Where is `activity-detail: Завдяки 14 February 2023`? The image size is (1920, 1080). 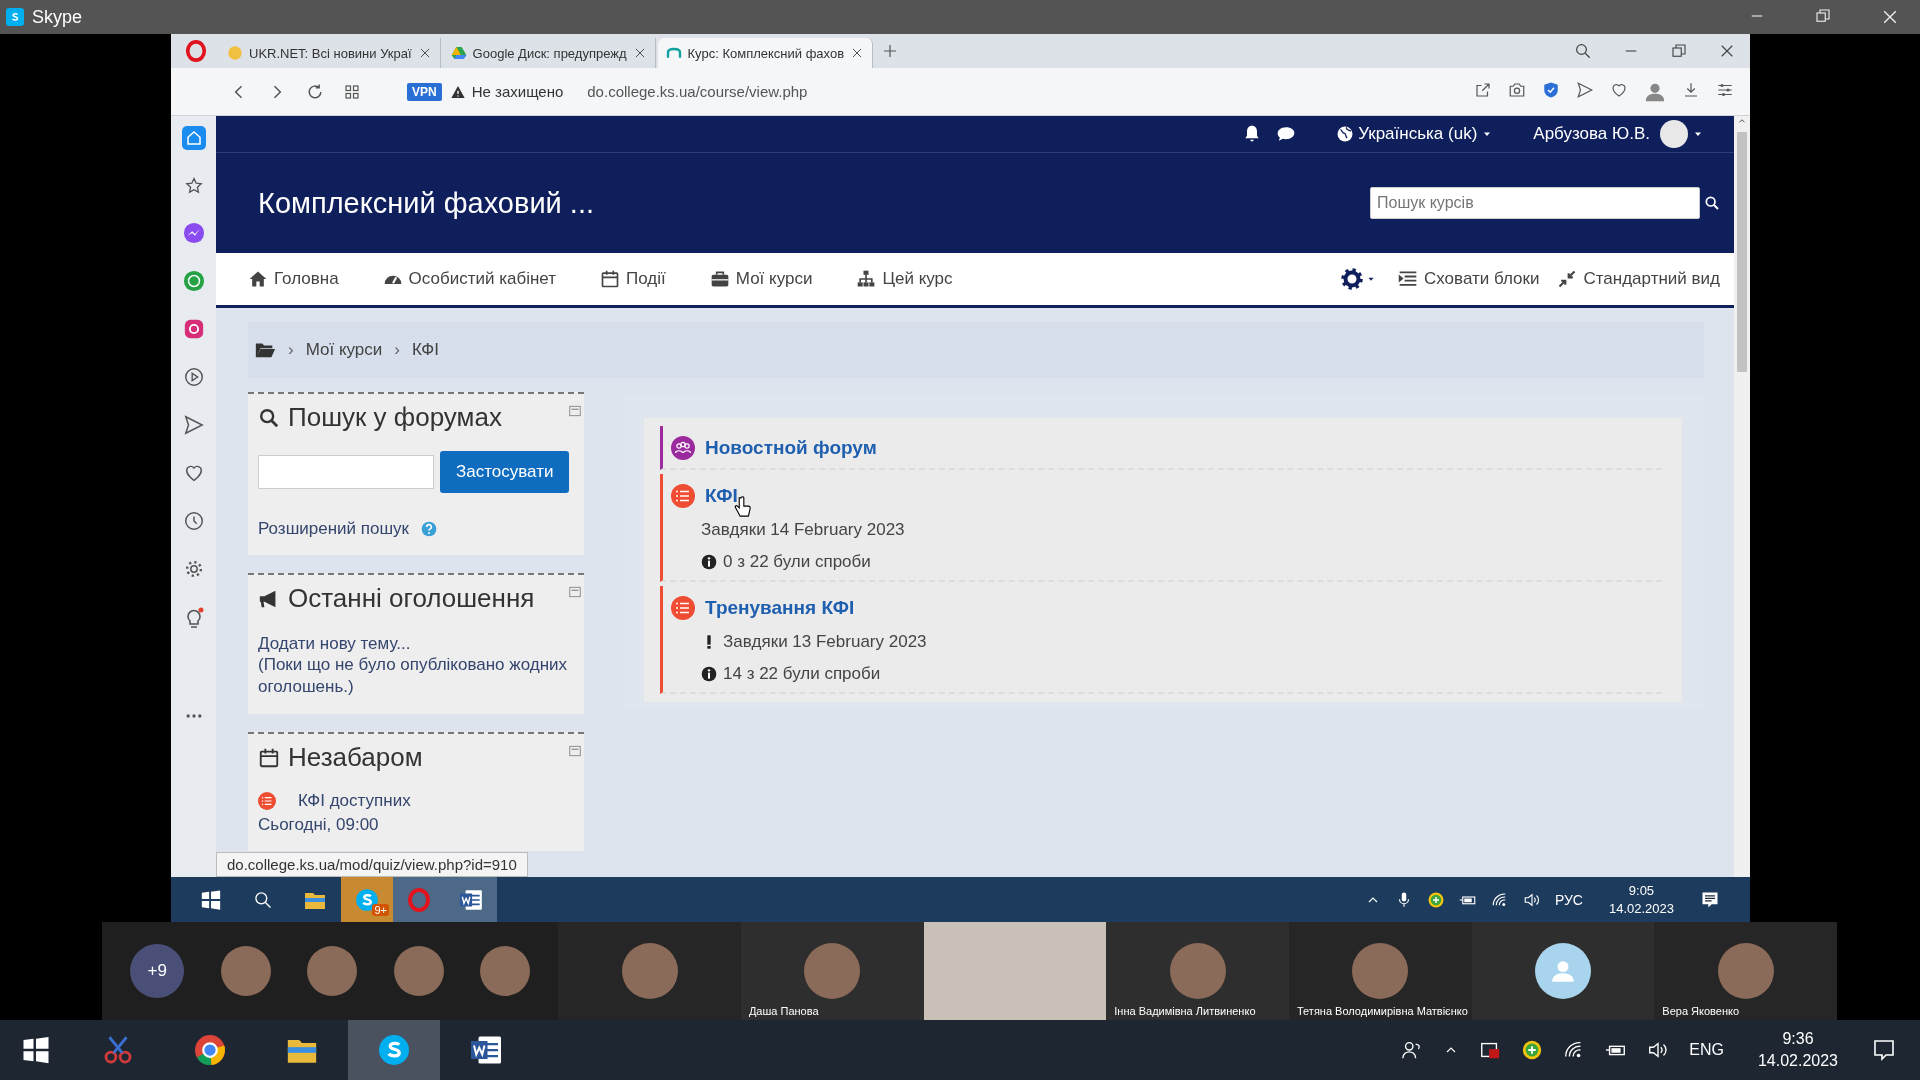 activity-detail: Завдяки 14 February 2023 is located at coordinates (803, 530).